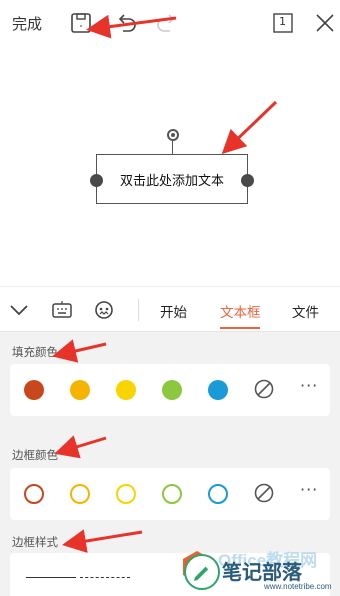 Image resolution: width=340 pixels, height=596 pixels. I want to click on fill-swatch-orange, so click(80, 390).